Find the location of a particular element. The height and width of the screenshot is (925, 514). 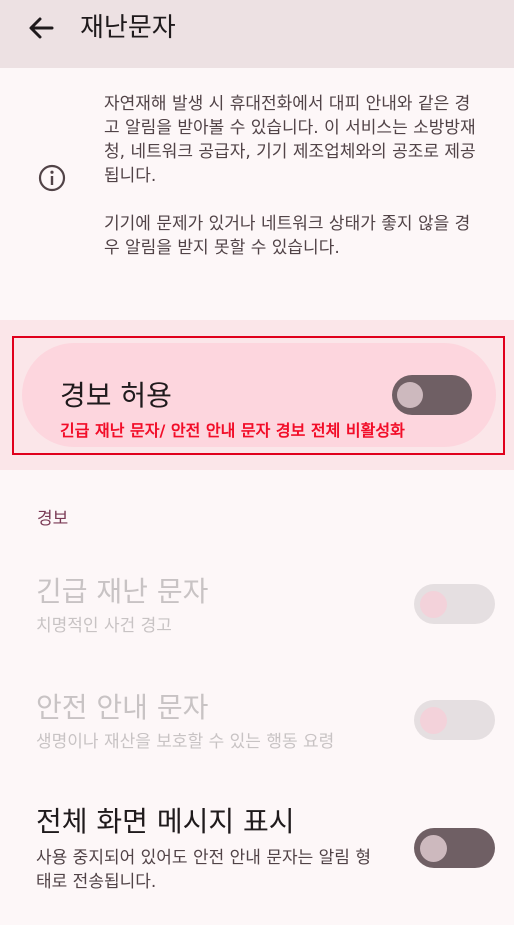

full-screen-message-title: 전체 화면 메시지 표시 is located at coordinates (165, 822).